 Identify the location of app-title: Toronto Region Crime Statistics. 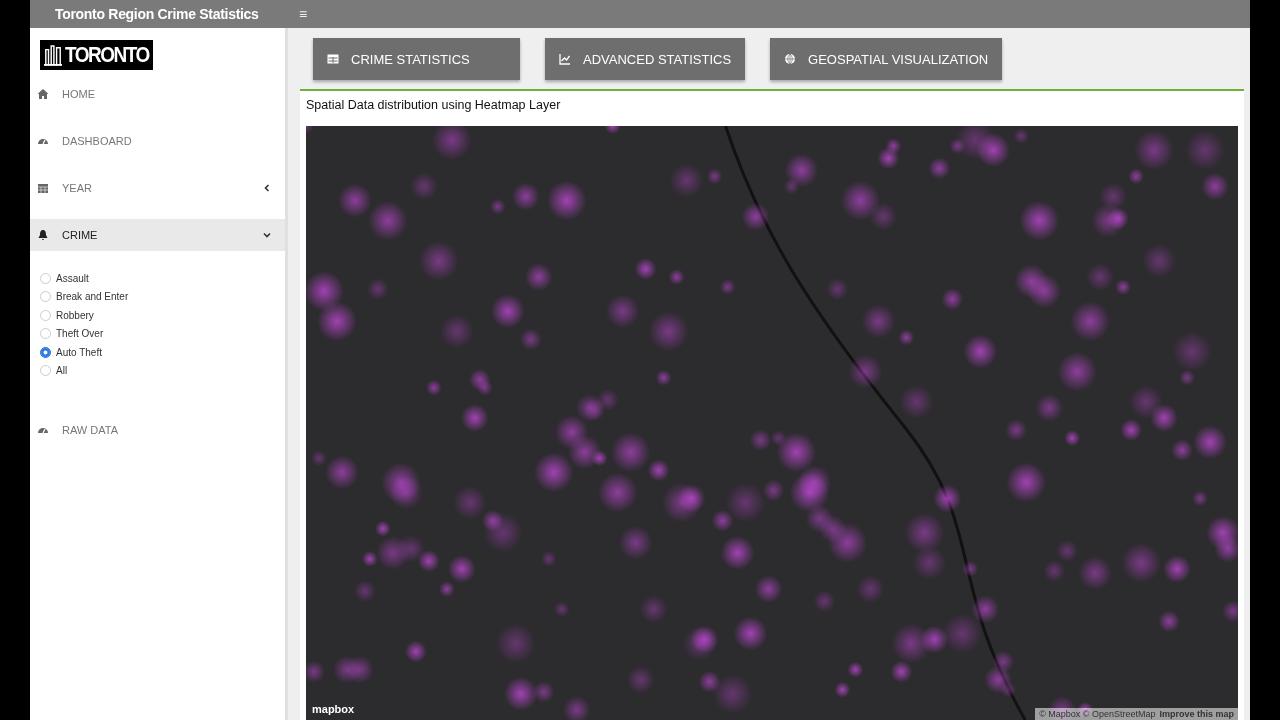
(157, 14).